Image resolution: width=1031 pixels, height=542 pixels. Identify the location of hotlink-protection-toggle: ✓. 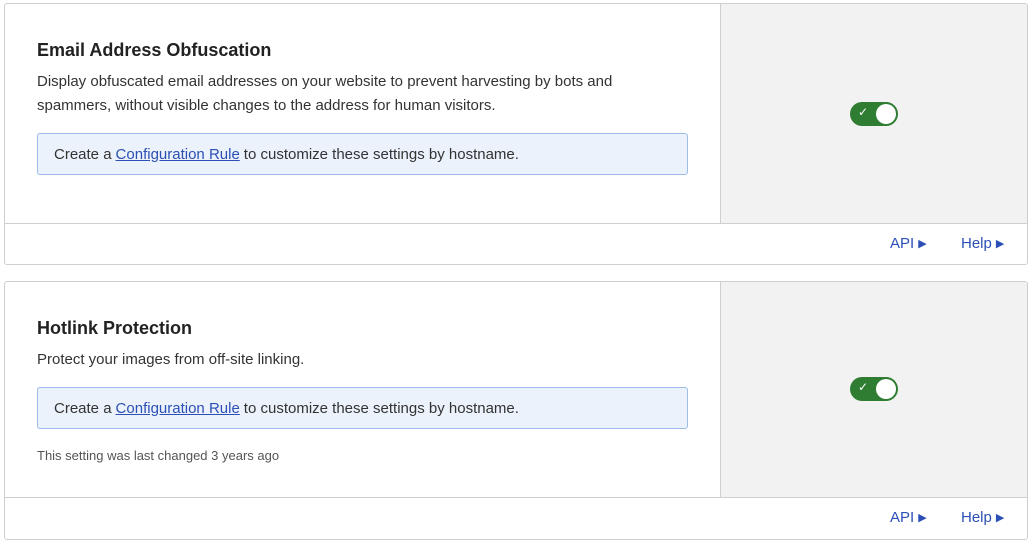
(874, 389).